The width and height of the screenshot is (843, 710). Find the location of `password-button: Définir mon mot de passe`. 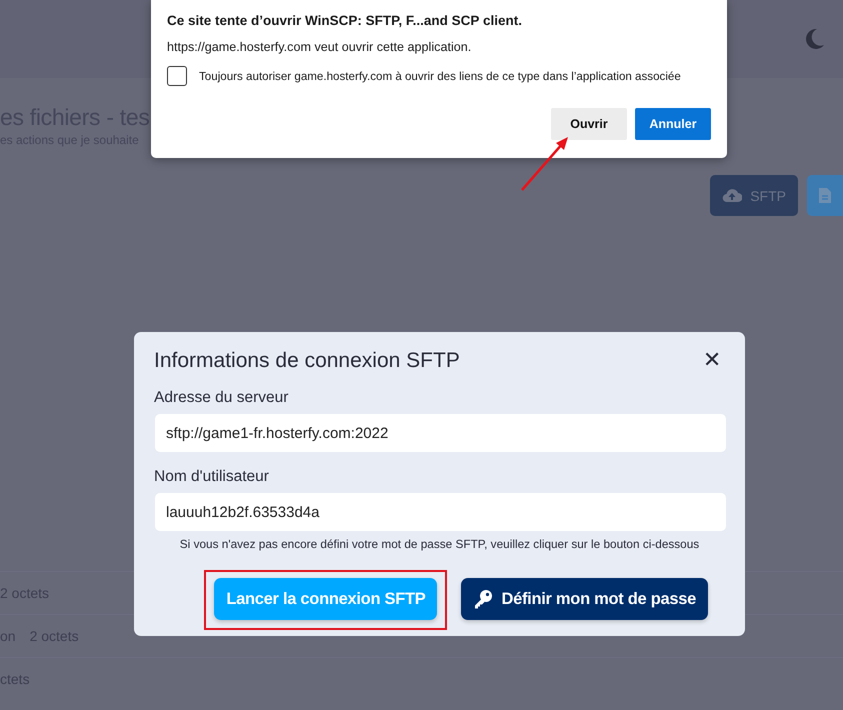

password-button: Définir mon mot de passe is located at coordinates (584, 599).